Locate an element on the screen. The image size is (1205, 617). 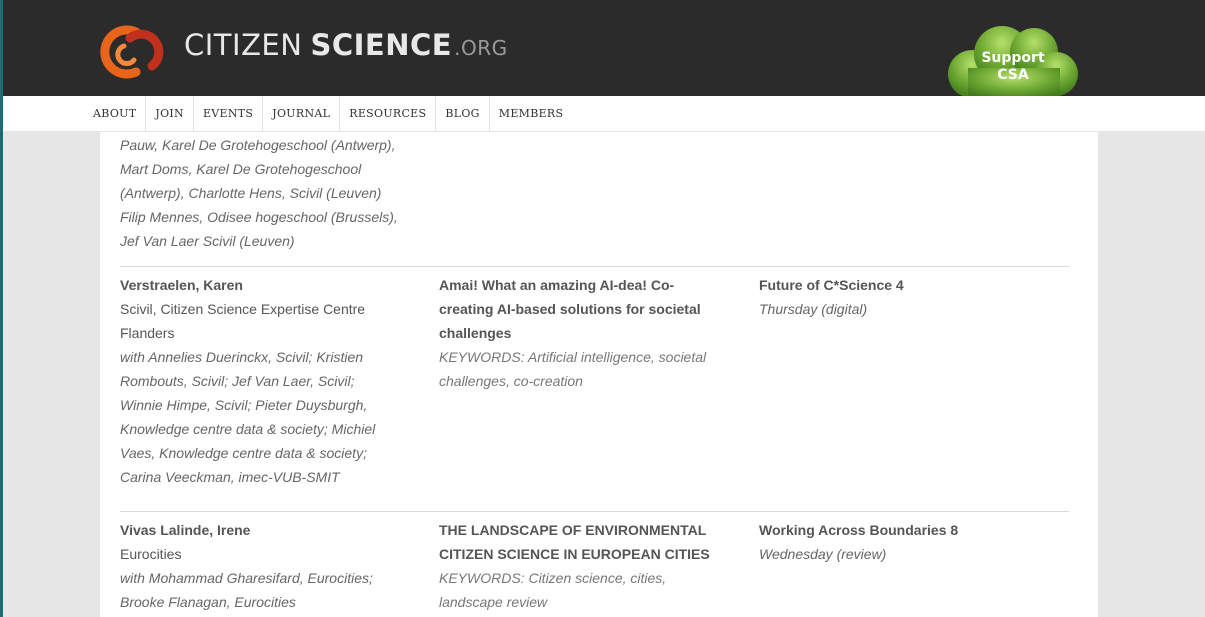
session-day: Thursday (digital) is located at coordinates (813, 309).